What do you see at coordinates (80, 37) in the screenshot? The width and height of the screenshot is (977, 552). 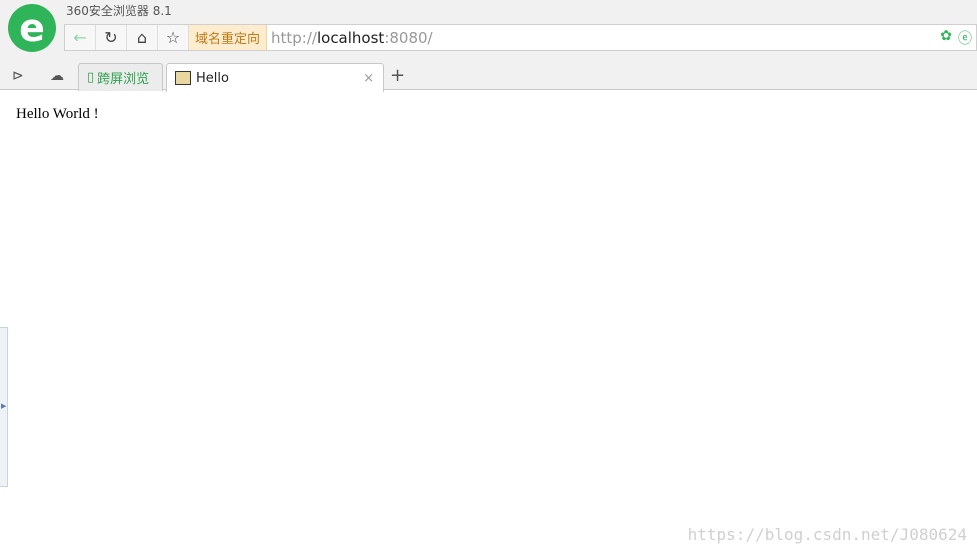 I see `back-button: ←` at bounding box center [80, 37].